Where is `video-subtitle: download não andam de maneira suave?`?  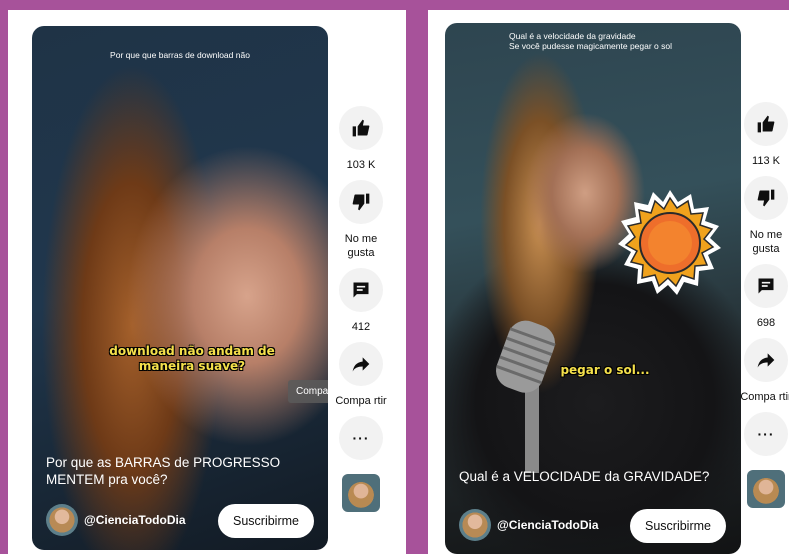 video-subtitle: download não andam de maneira suave? is located at coordinates (192, 358).